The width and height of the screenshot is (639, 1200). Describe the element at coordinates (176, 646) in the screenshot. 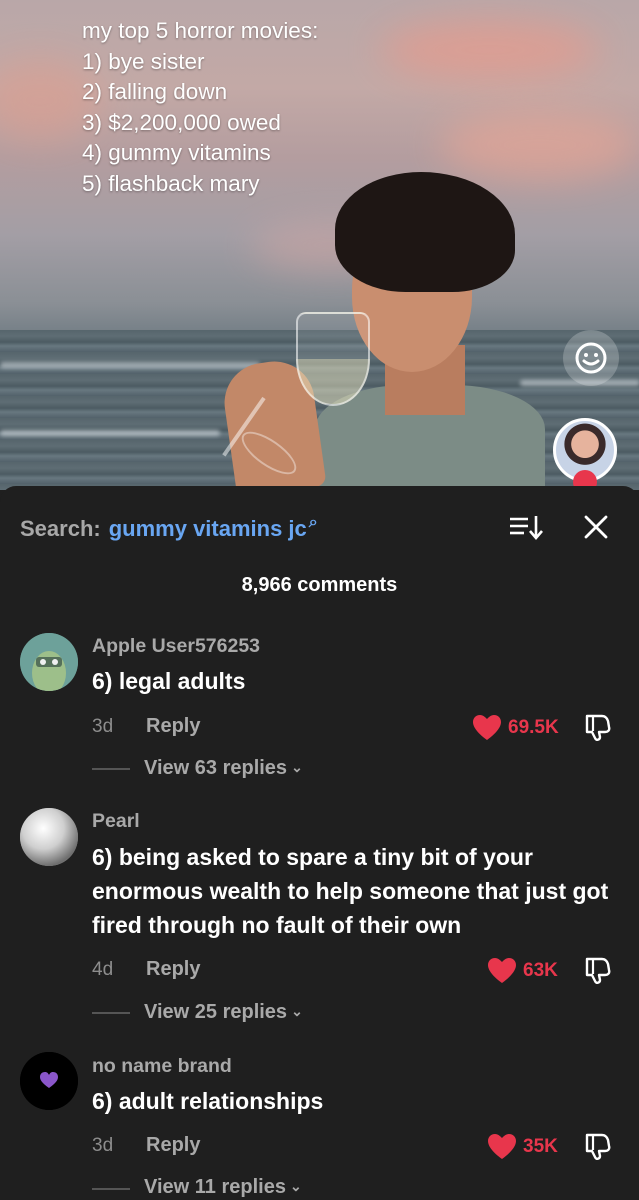

I see `comment-username: Apple User576253` at that location.